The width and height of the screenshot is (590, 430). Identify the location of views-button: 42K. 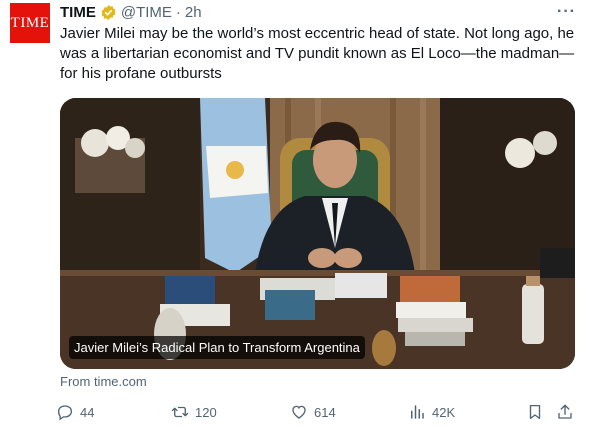
(431, 412).